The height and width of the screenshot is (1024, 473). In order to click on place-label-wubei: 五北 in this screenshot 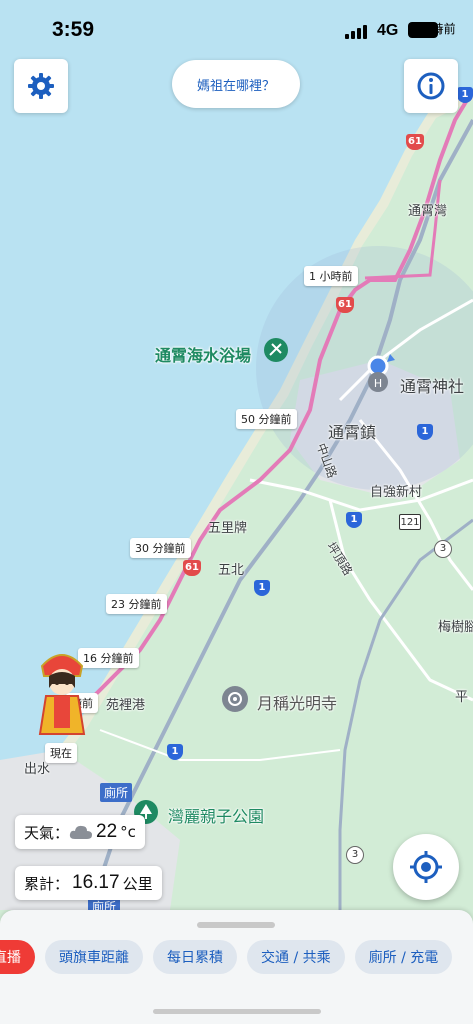, I will do `click(231, 570)`.